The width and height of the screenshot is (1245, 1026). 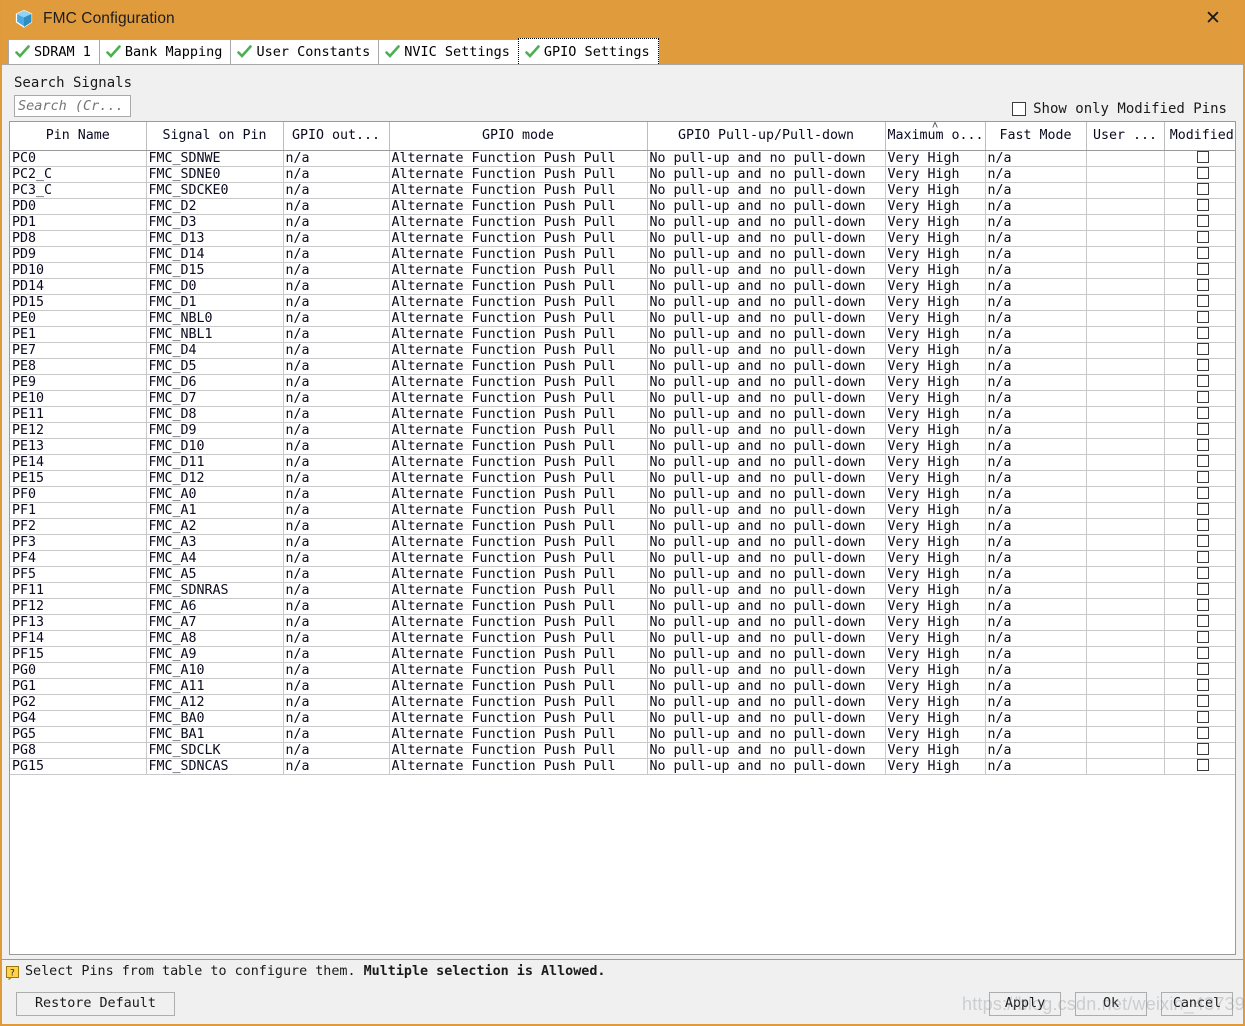 I want to click on cell-pin-name: PF12, so click(x=78, y=606).